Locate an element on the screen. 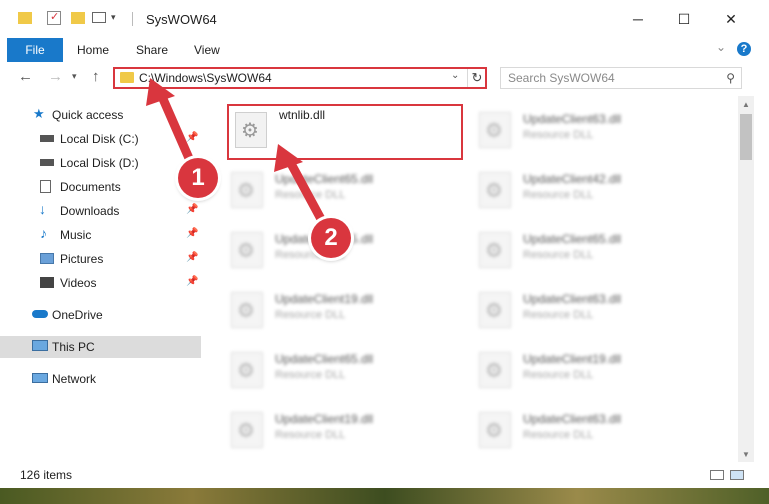 The height and width of the screenshot is (504, 769). tab-file: File is located at coordinates (35, 50).